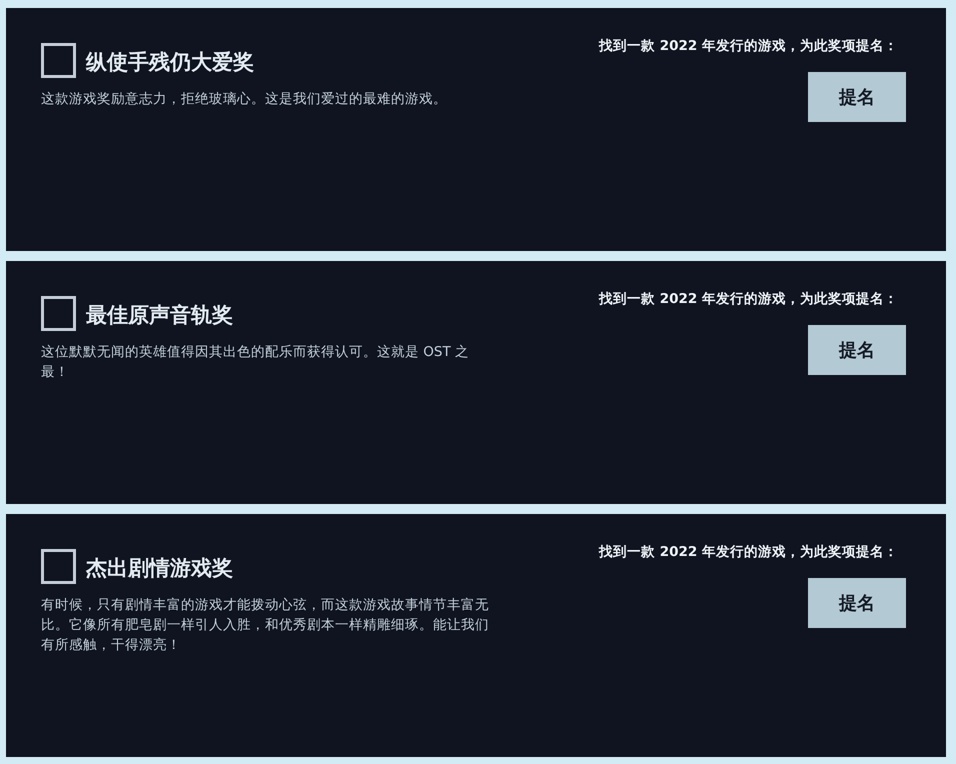  What do you see at coordinates (255, 362) in the screenshot?
I see `award-description: 这位默默无闻的英雄值得因其出色的配乐而获得认可。这就是 OST 之最！` at bounding box center [255, 362].